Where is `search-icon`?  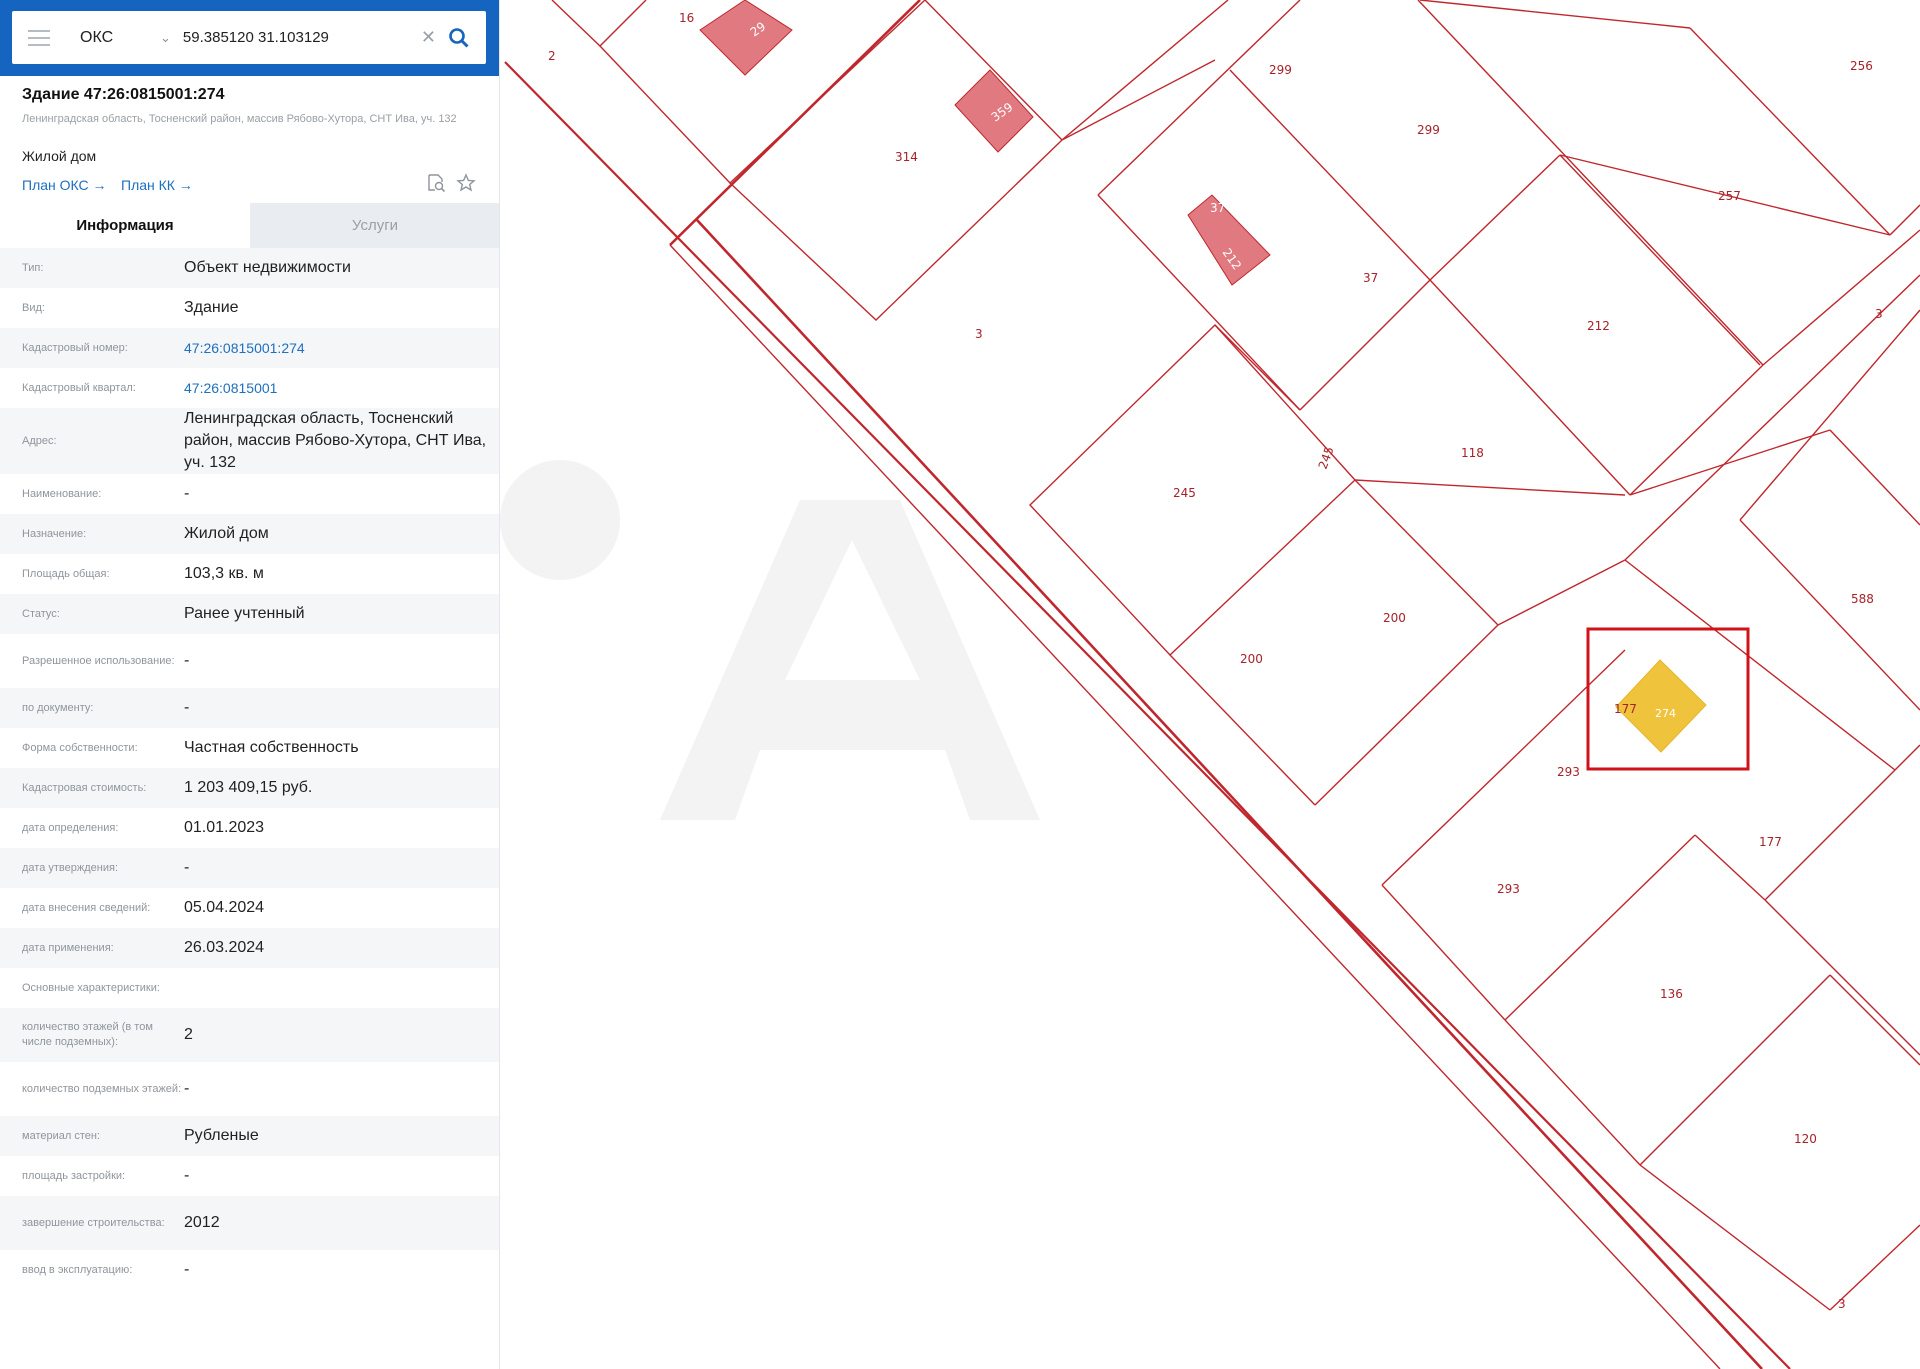
search-icon is located at coordinates (459, 38).